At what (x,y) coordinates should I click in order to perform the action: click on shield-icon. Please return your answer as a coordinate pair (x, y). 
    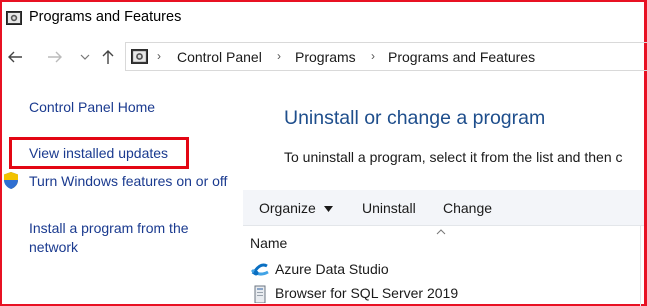
    Looking at the image, I should click on (11, 180).